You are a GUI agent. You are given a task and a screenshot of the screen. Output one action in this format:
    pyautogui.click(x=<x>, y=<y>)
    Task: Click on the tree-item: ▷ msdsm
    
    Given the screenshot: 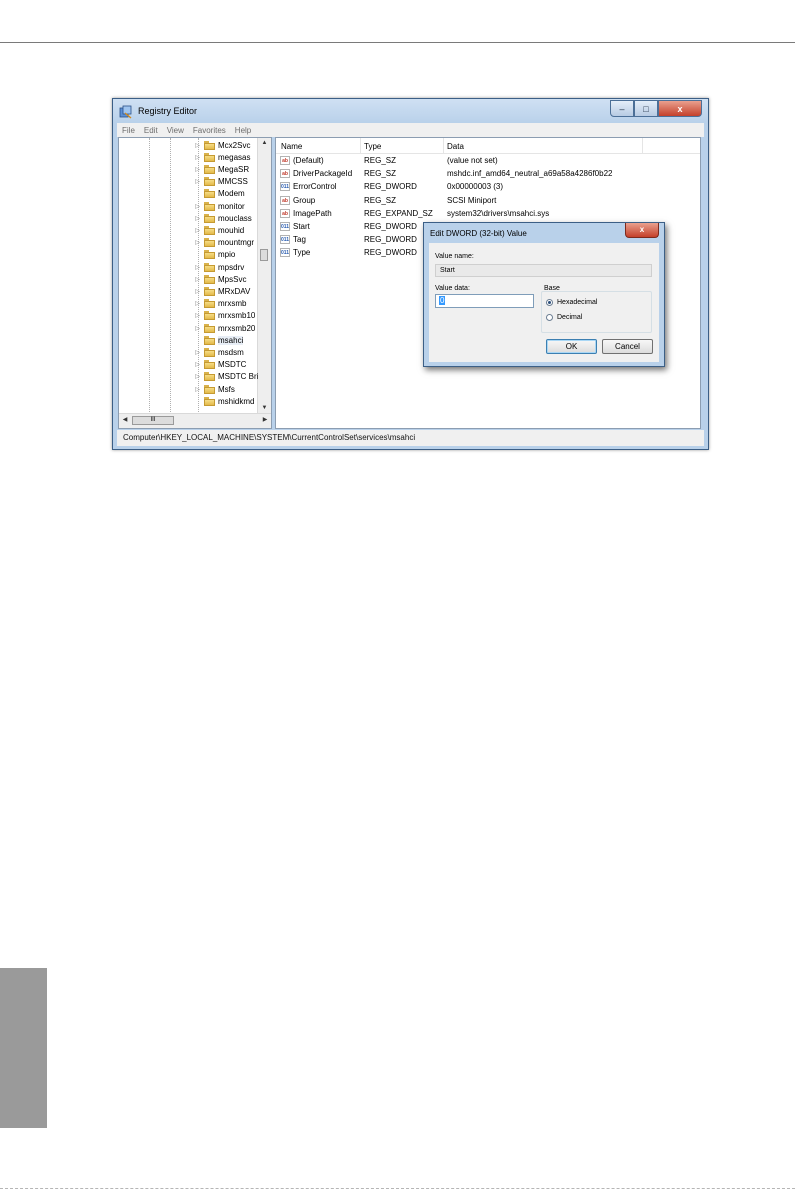 What is the action you would take?
    pyautogui.click(x=188, y=352)
    